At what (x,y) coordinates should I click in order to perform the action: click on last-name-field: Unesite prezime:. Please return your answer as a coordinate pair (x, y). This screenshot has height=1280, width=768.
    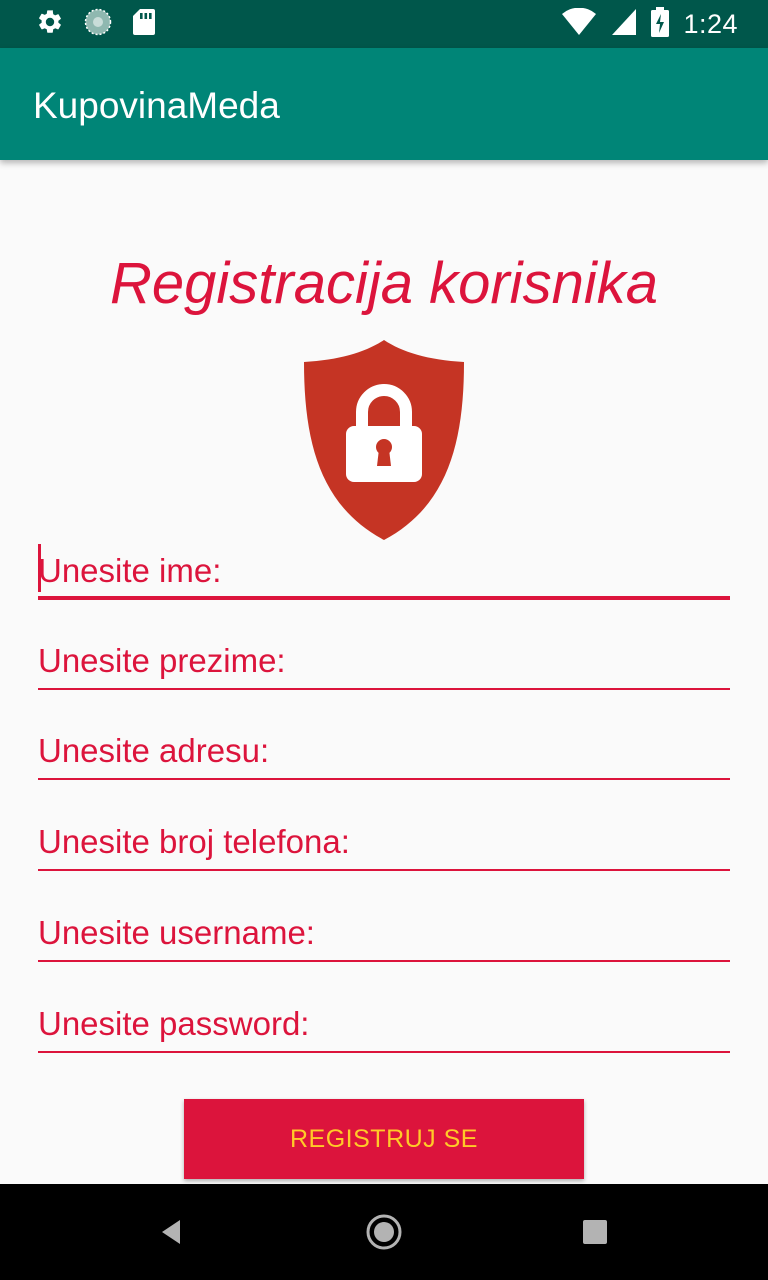
    Looking at the image, I should click on (384, 660).